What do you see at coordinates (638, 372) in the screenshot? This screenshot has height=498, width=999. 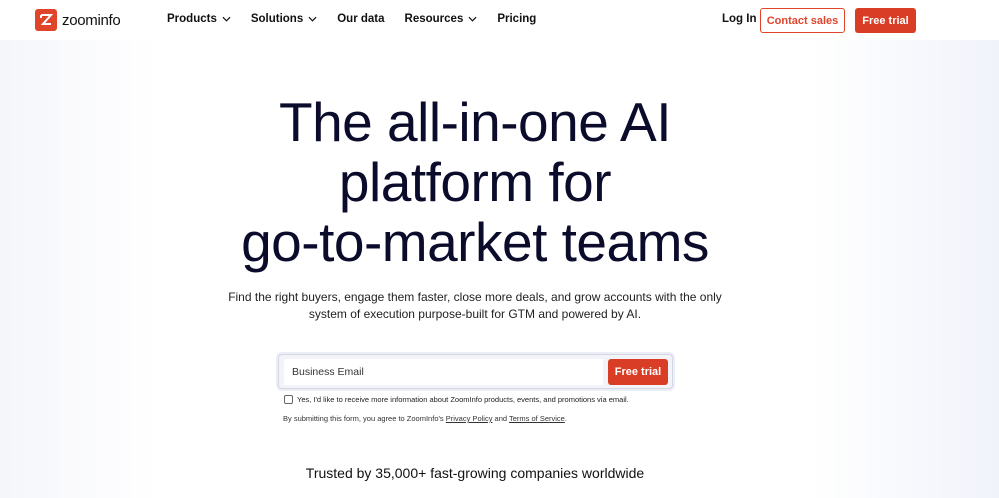 I see `free-trial-form-button: Free trial` at bounding box center [638, 372].